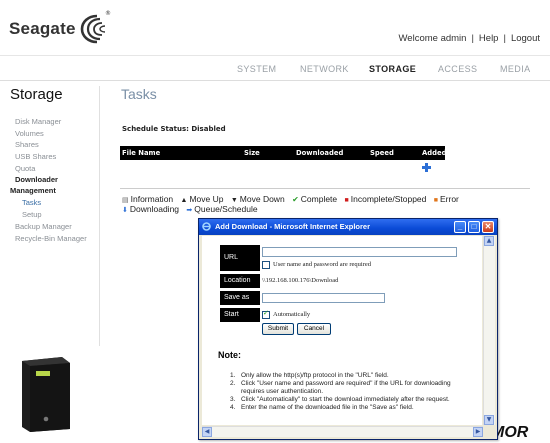 The height and width of the screenshot is (443, 550). What do you see at coordinates (207, 432) in the screenshot?
I see `scroll-left-icon: ◀` at bounding box center [207, 432].